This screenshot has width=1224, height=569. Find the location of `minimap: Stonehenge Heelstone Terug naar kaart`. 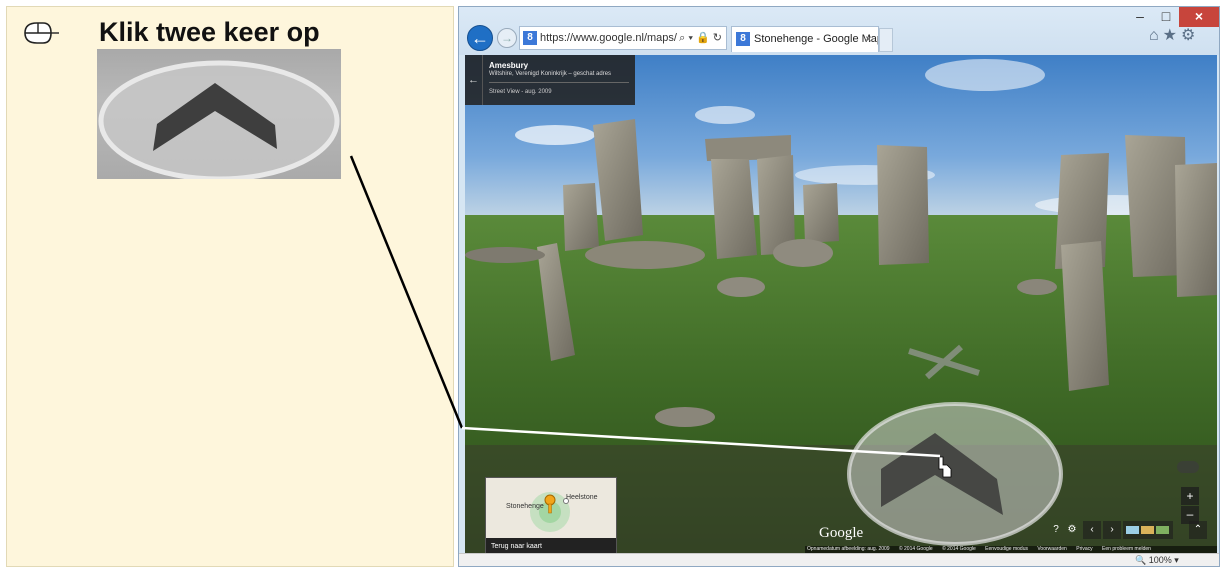

minimap: Stonehenge Heelstone Terug naar kaart is located at coordinates (551, 515).